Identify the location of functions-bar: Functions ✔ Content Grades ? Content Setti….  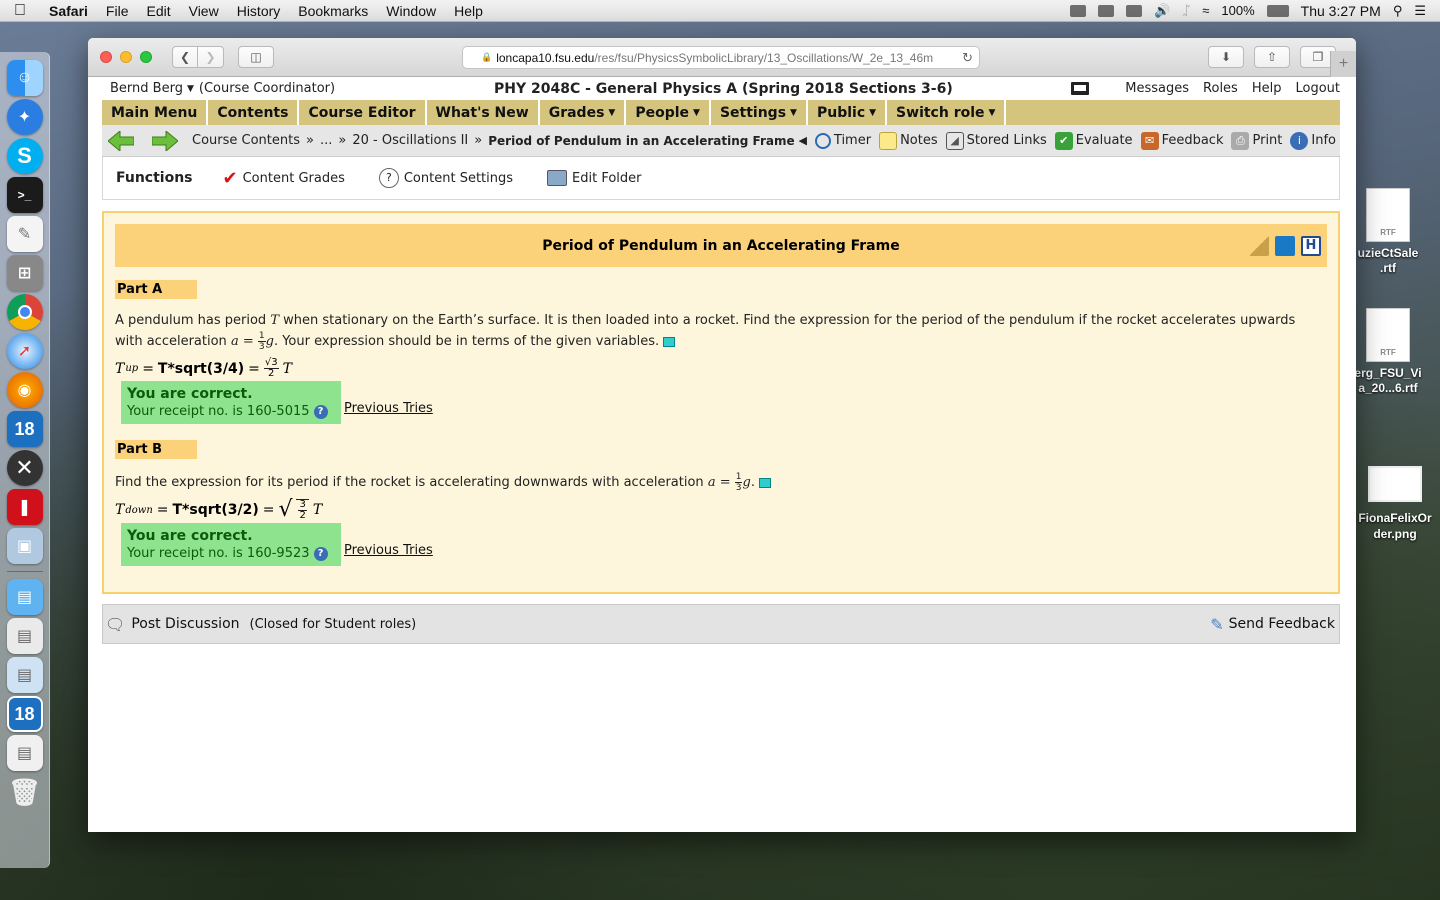
(721, 178).